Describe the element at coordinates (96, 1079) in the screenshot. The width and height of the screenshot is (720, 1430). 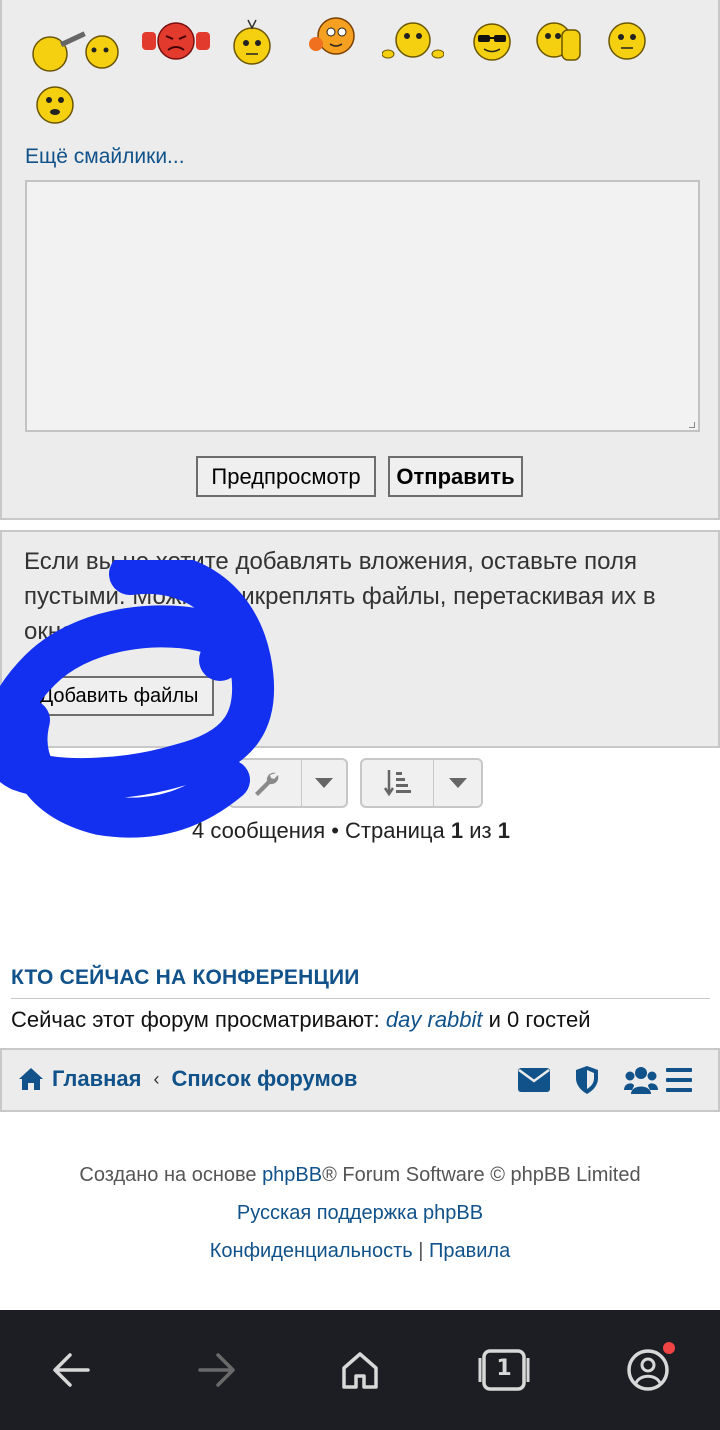
I see `breadcrumb-home-link: Главная` at that location.